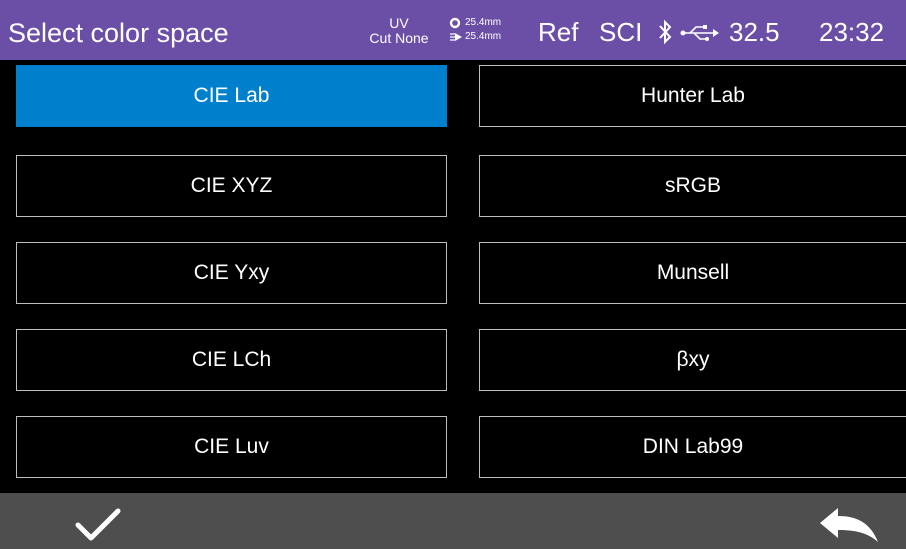 The width and height of the screenshot is (906, 549). I want to click on back-arrow-icon, so click(849, 525).